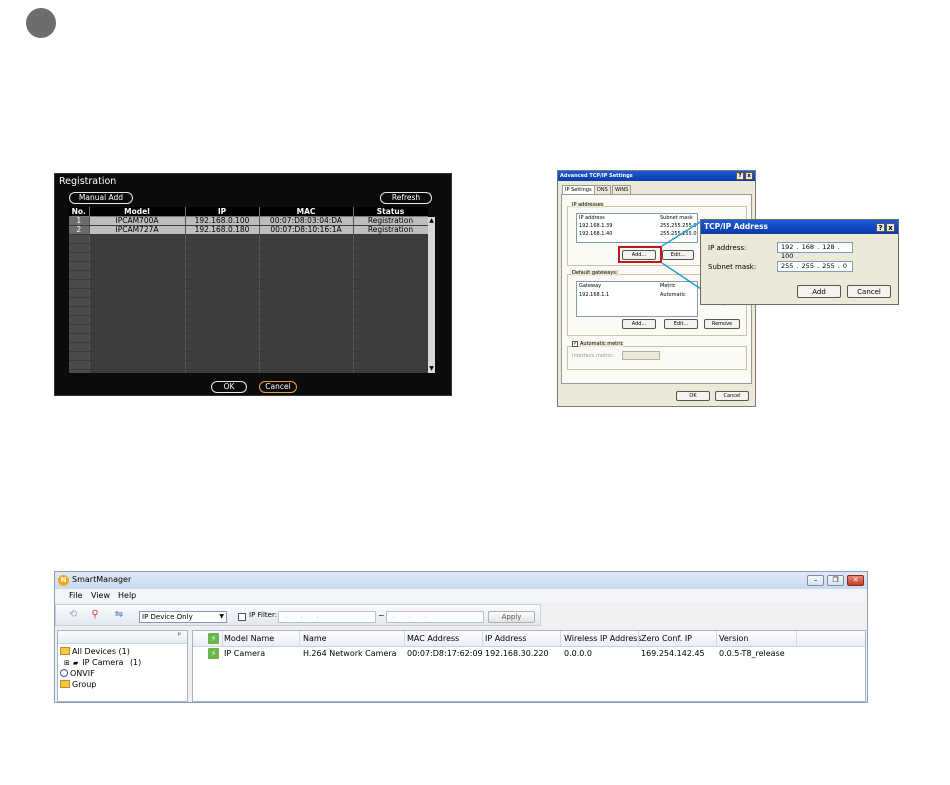  I want to click on restore-button: ❐, so click(835, 580).